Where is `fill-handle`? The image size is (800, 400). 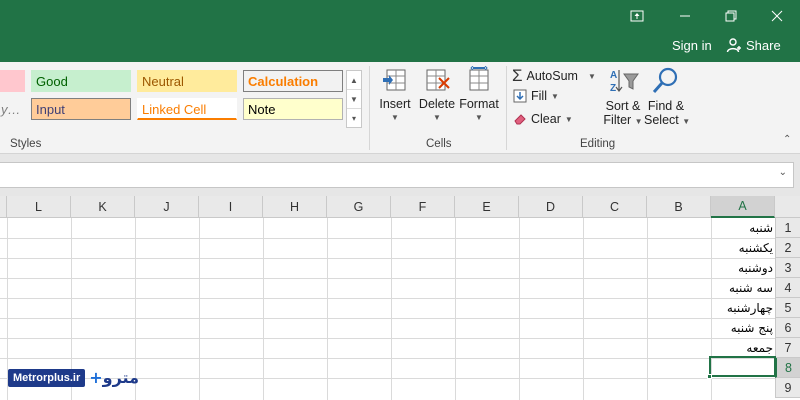 fill-handle is located at coordinates (709, 376).